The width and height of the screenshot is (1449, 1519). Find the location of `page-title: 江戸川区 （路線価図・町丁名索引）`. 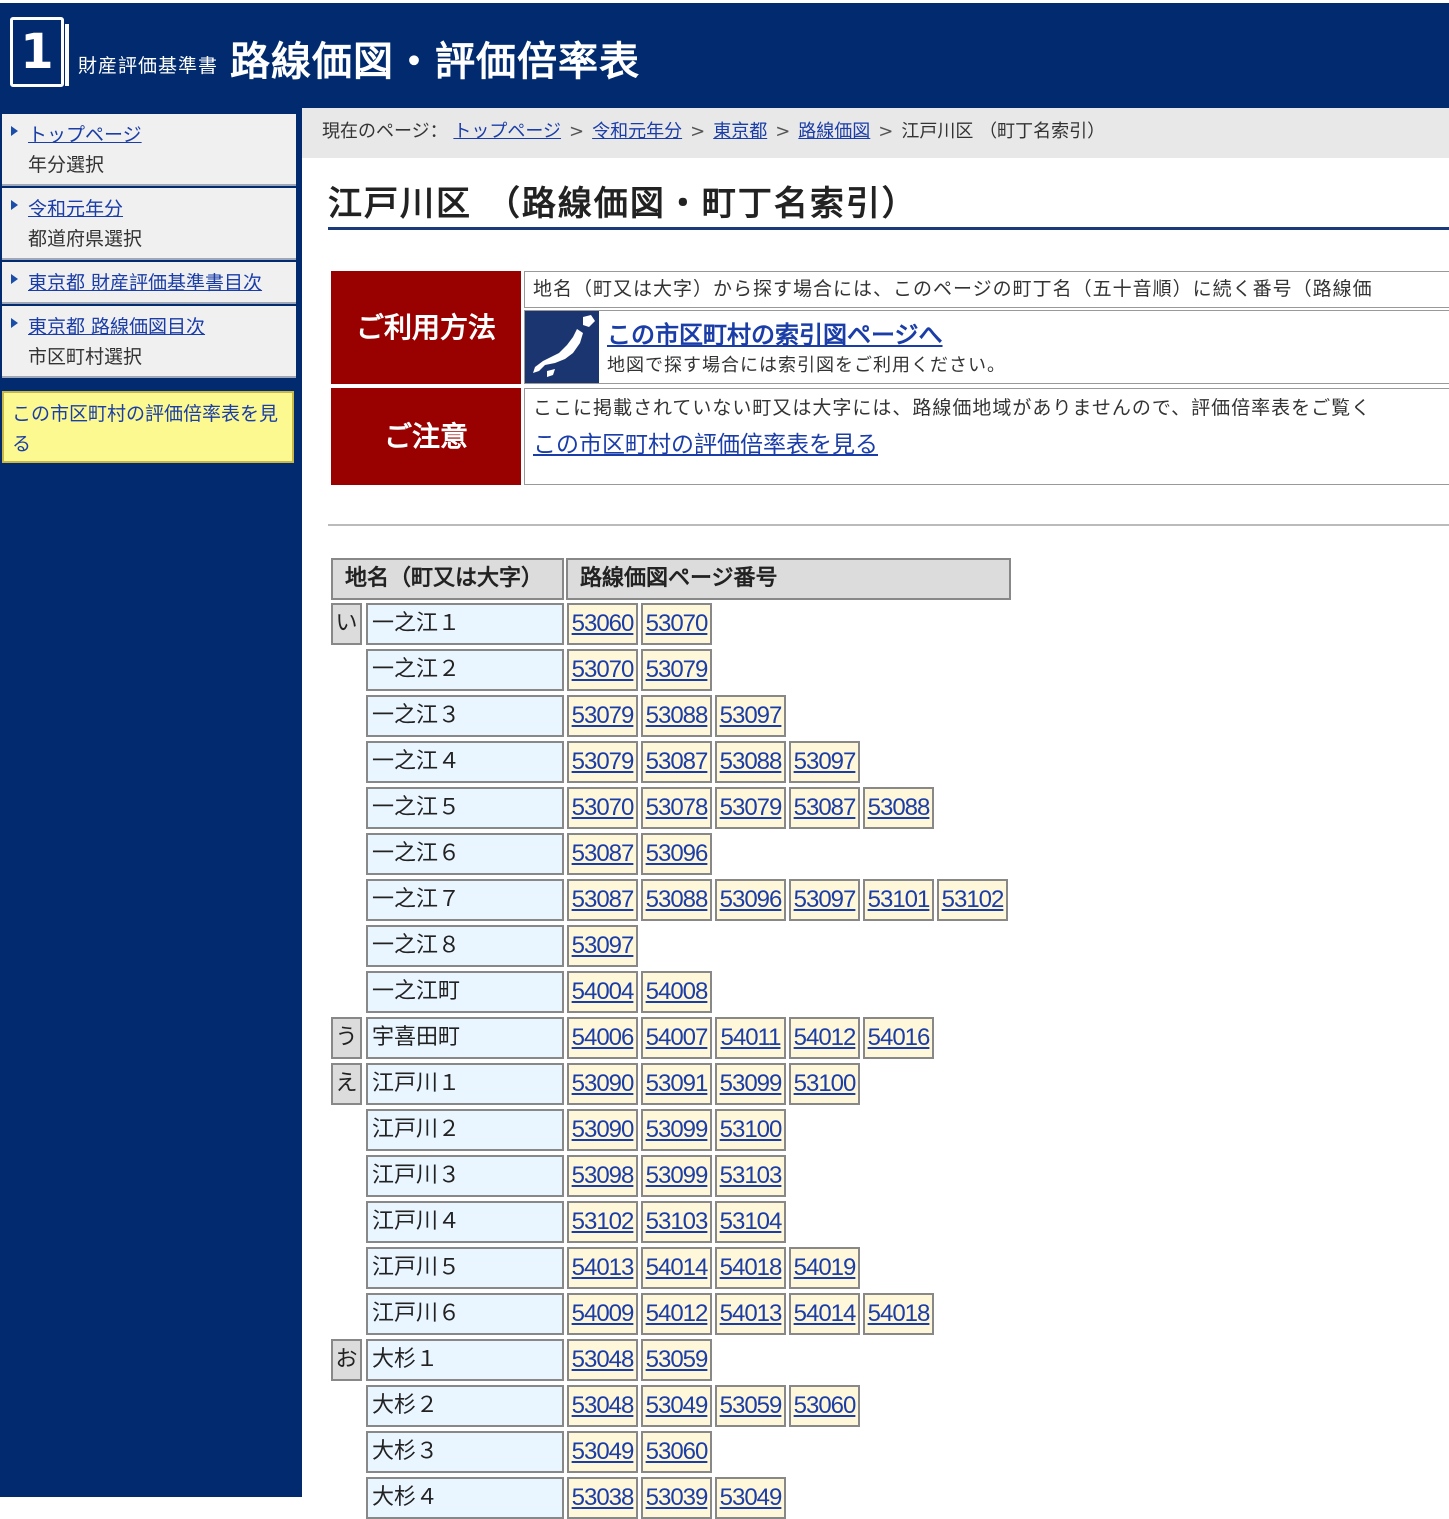

page-title: 江戸川区 （路線価図・町丁名索引） is located at coordinates (888, 203).